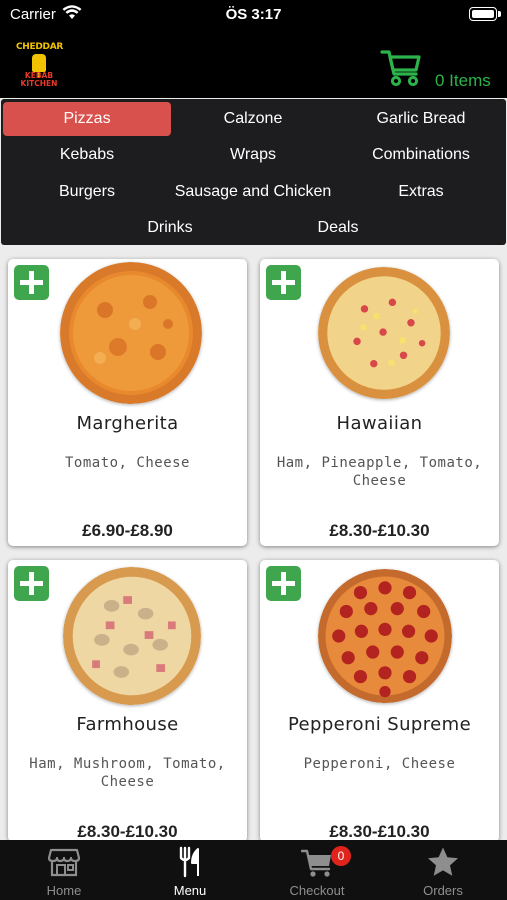 This screenshot has width=507, height=900. I want to click on tab-label: Menu, so click(190, 890).